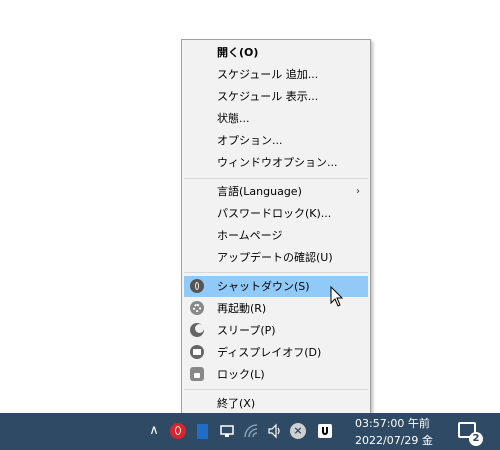 The width and height of the screenshot is (500, 450). I want to click on wifi-icon, so click(251, 431).